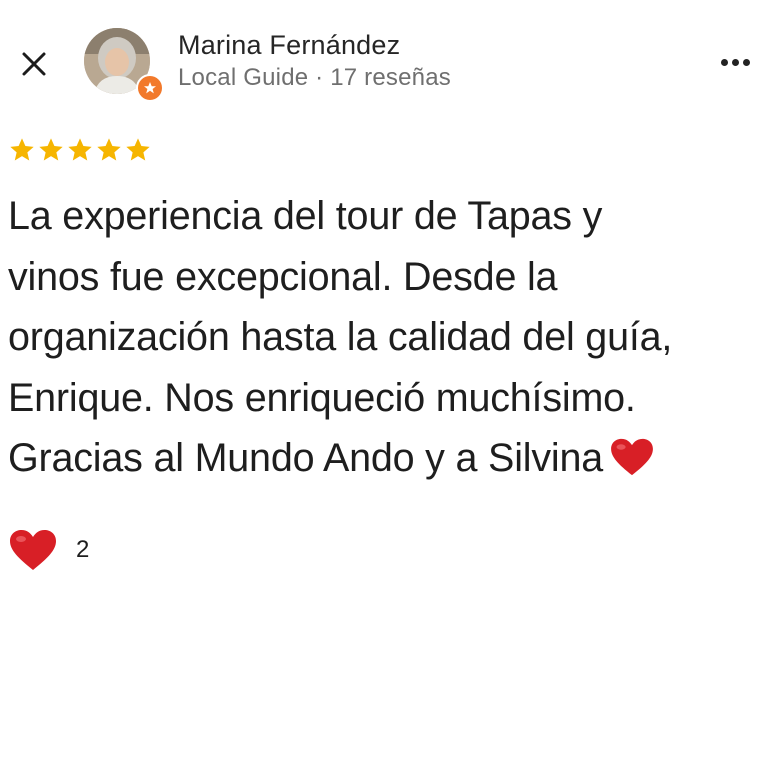 The image size is (768, 774). What do you see at coordinates (124, 65) in the screenshot?
I see `avatar-container` at bounding box center [124, 65].